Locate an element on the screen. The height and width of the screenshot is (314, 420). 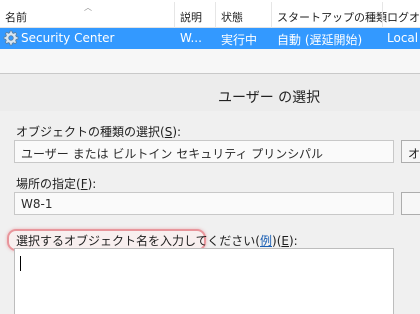
sort-ascending-icon: ︿ is located at coordinates (88, 7).